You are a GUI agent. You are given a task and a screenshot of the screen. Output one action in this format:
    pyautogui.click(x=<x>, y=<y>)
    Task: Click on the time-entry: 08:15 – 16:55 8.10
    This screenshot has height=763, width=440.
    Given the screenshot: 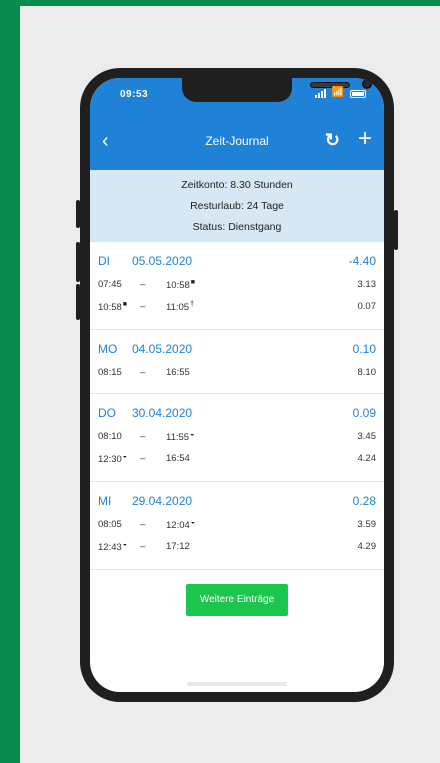 What is the action you would take?
    pyautogui.click(x=237, y=373)
    